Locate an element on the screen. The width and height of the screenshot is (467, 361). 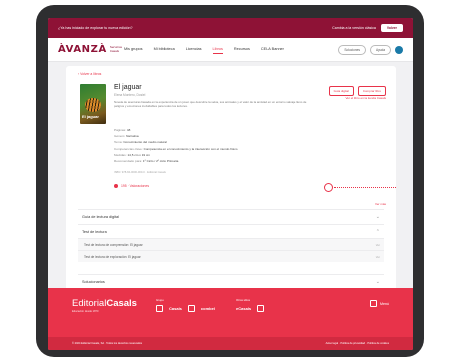
classic-version-link: Cambia a la versión clásica is located at coordinates (354, 28).